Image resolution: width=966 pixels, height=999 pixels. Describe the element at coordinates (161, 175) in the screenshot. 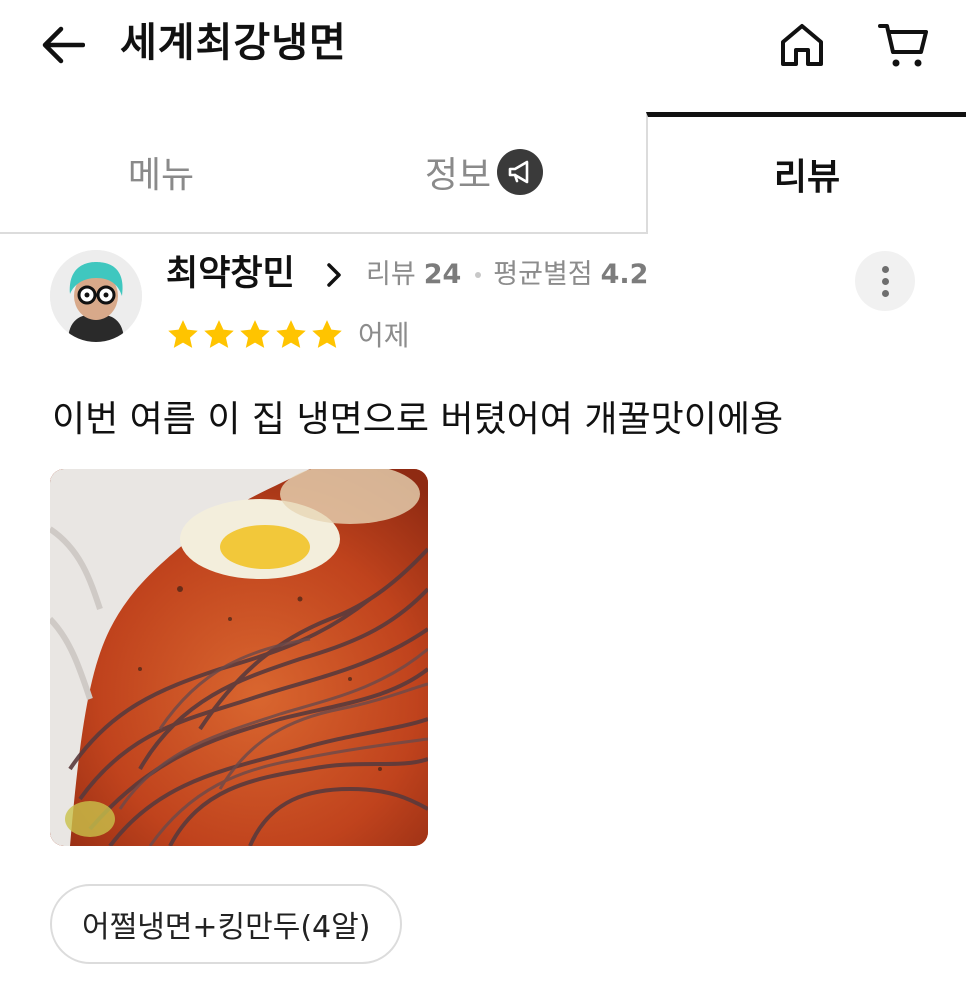

I see `tab-menu-label: 메뉴` at that location.